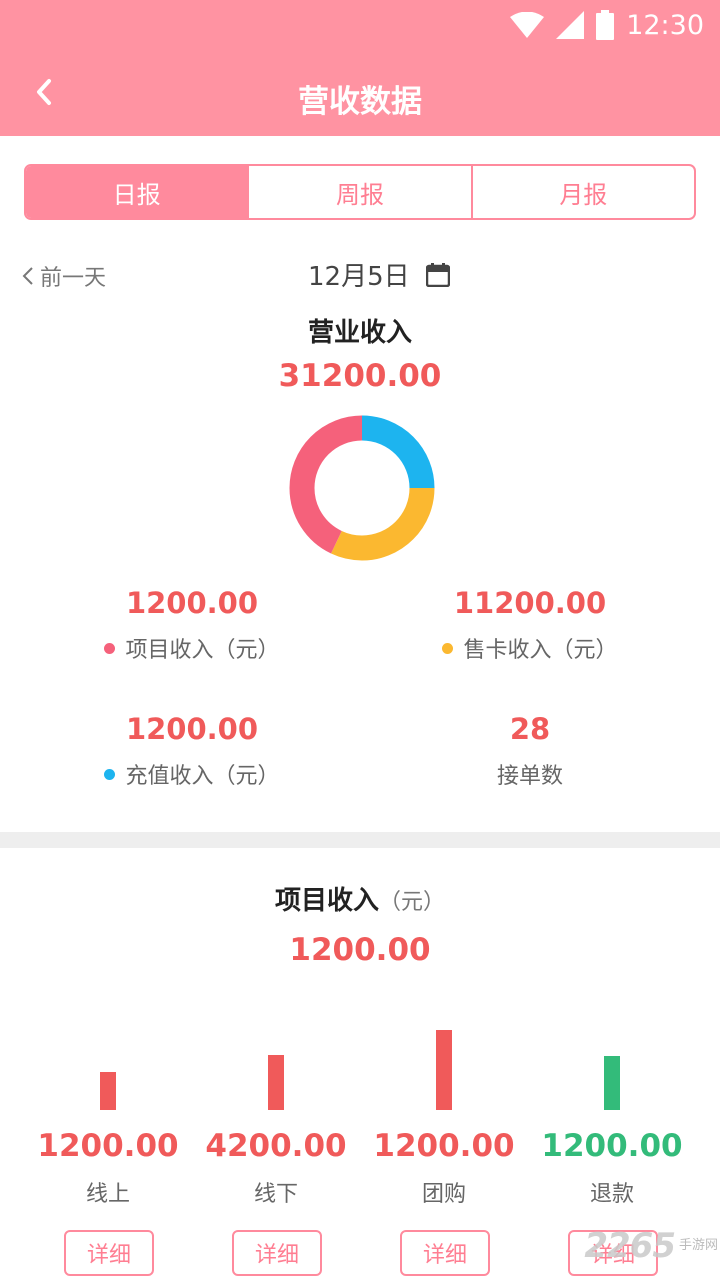  What do you see at coordinates (202, 650) in the screenshot?
I see `stat-label: 项目收入（元）` at bounding box center [202, 650].